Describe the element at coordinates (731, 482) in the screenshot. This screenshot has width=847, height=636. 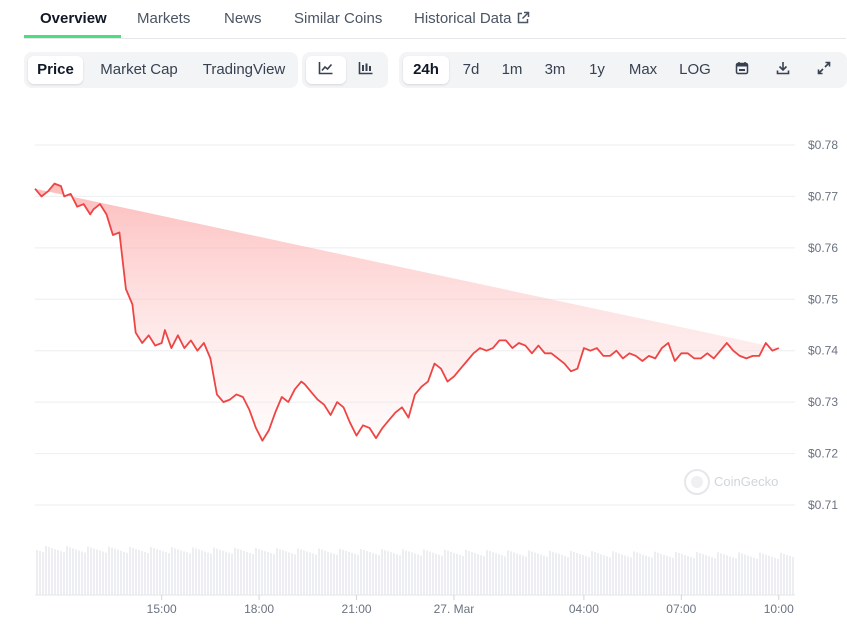
I see `coingecko-watermark: CoinGecko` at that location.